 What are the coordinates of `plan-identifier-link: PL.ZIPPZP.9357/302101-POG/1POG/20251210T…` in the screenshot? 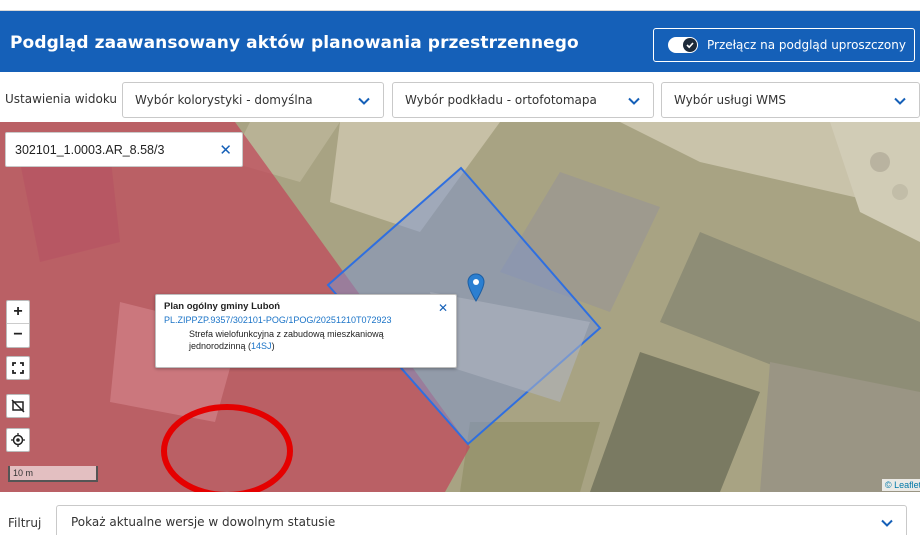 It's located at (306, 320).